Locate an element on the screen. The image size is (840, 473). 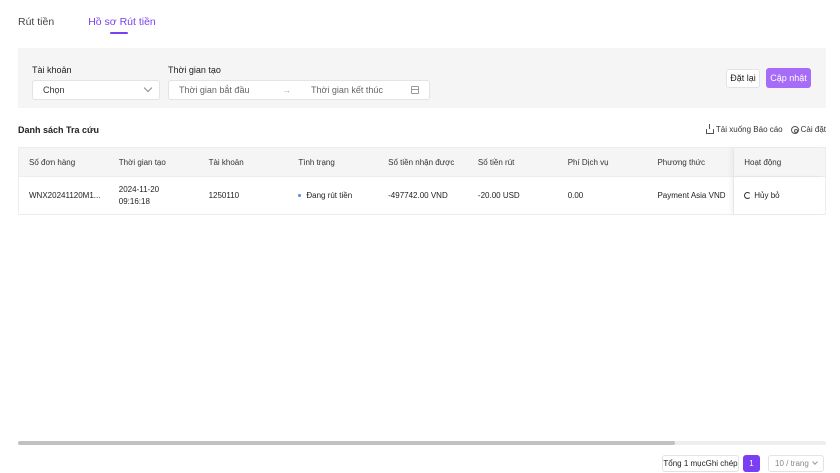
range-arrow-icon: → is located at coordinates (286, 90).